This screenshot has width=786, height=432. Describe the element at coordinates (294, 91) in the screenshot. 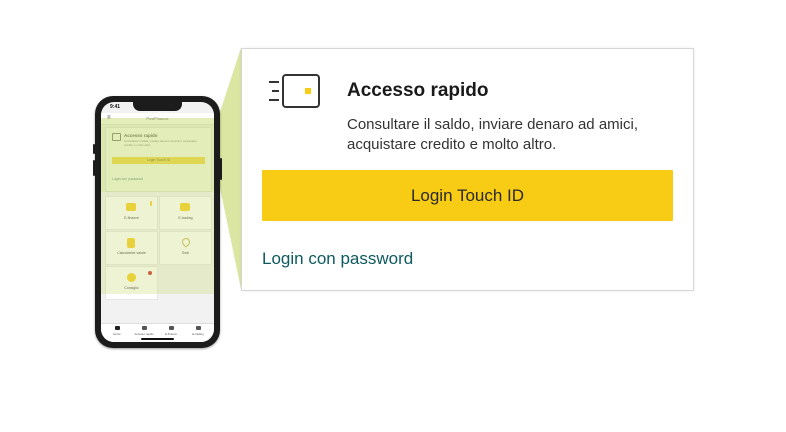

I see `card-swipe-icon` at that location.